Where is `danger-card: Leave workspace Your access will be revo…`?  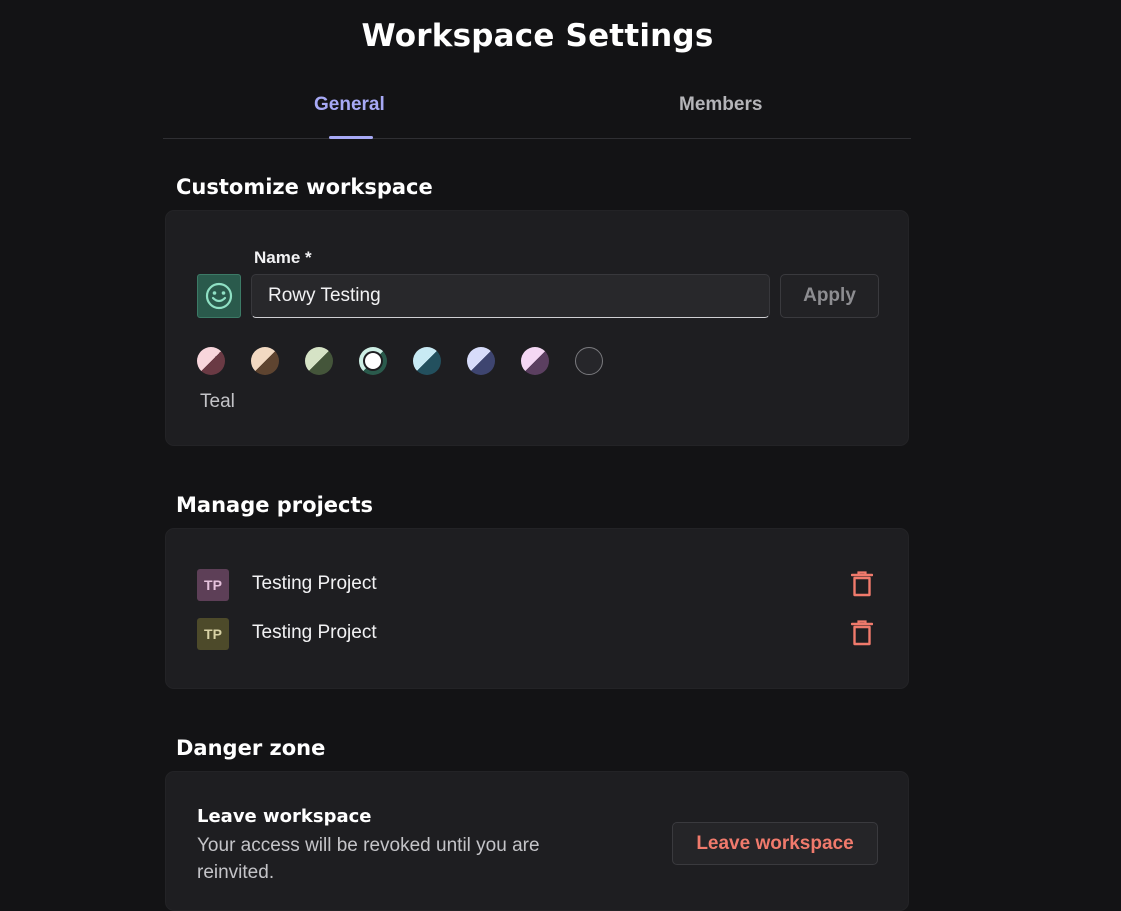 danger-card: Leave workspace Your access will be revo… is located at coordinates (537, 841).